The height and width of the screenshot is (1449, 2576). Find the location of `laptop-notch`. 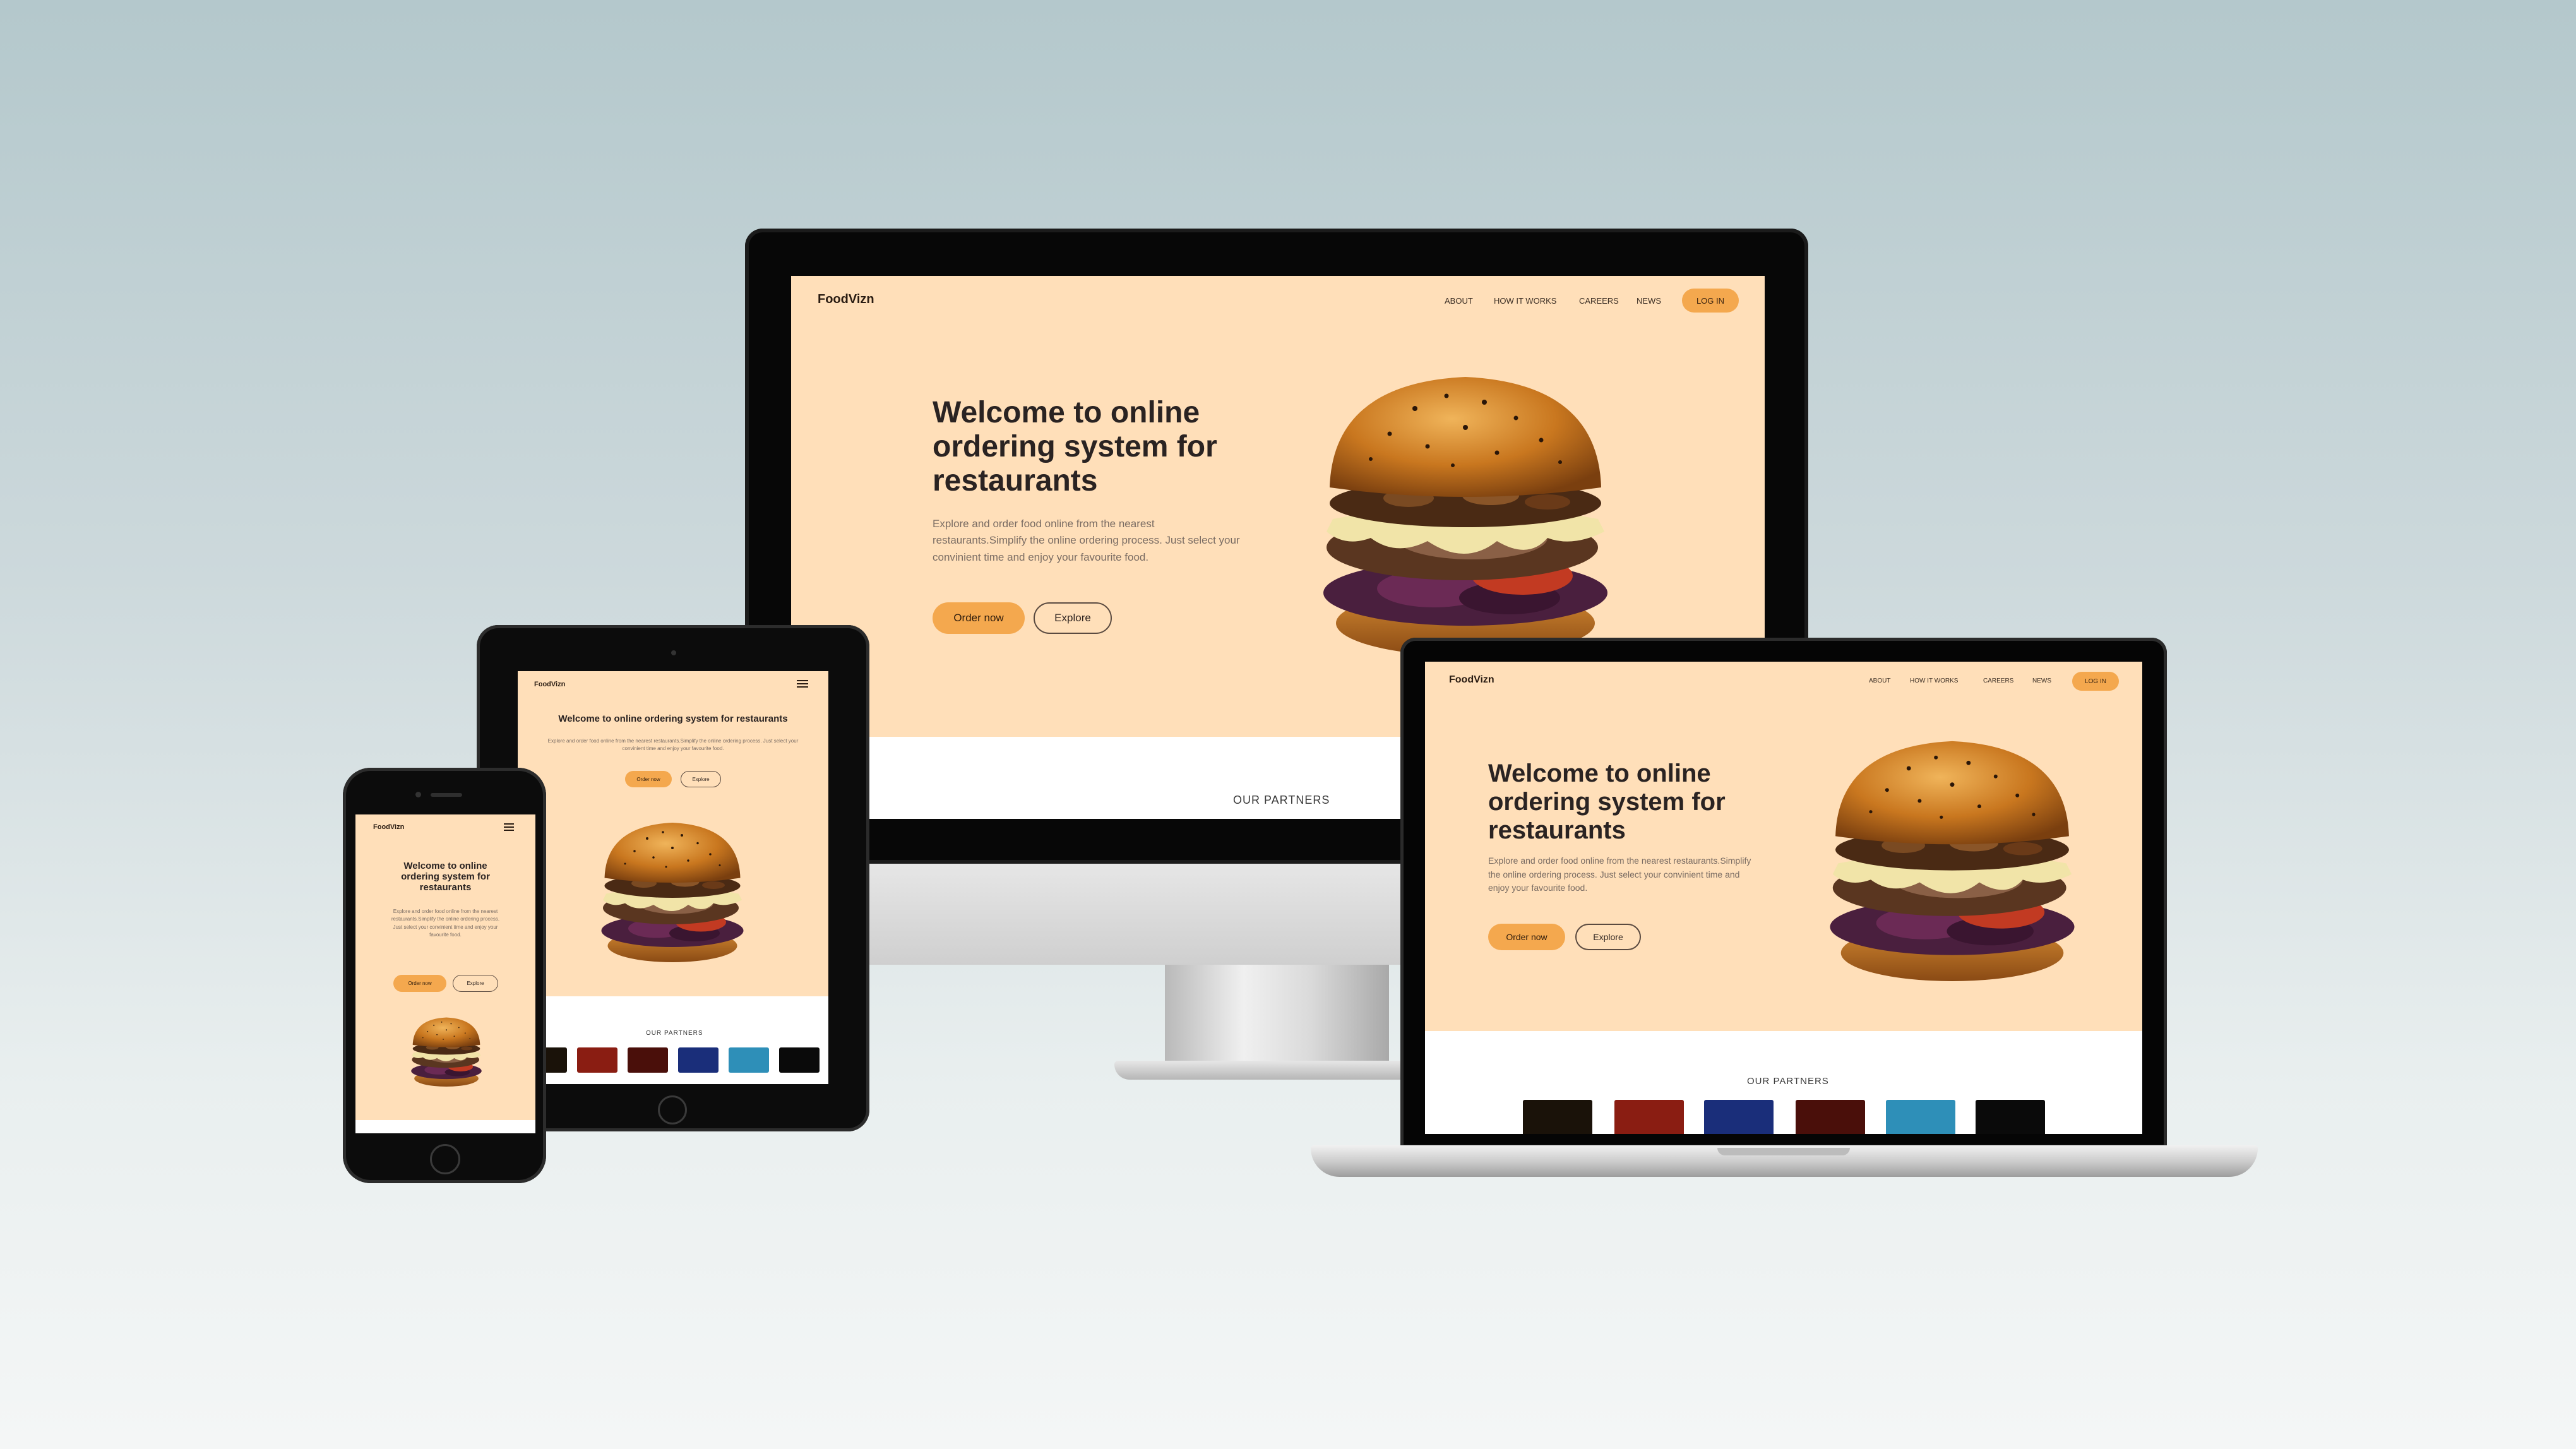

laptop-notch is located at coordinates (1783, 1151).